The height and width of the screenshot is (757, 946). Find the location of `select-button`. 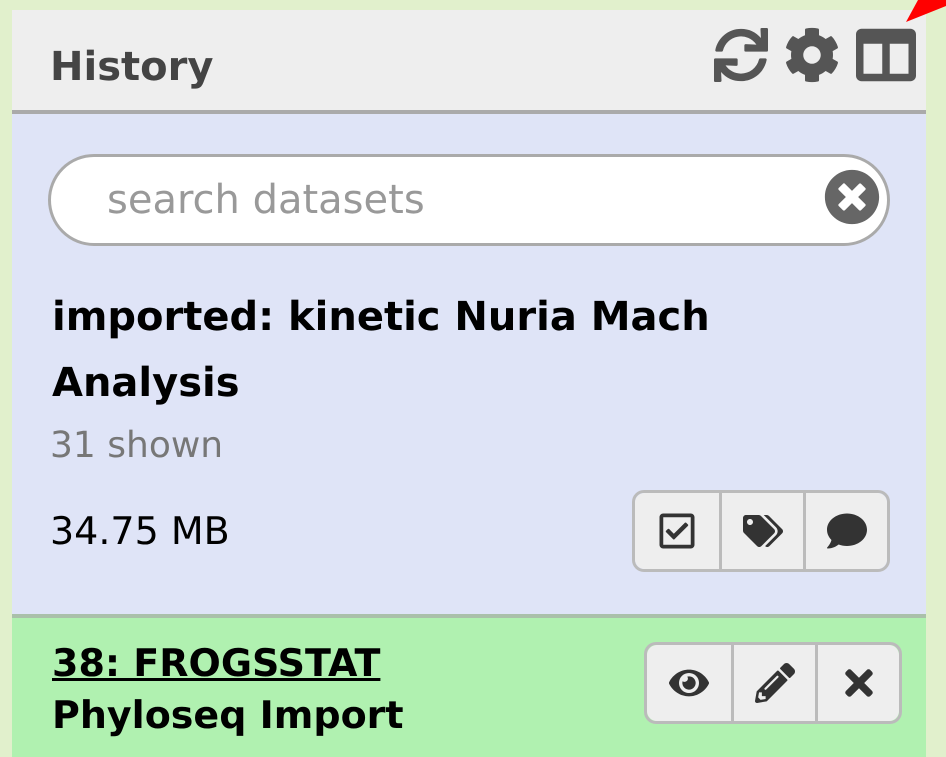

select-button is located at coordinates (677, 531).